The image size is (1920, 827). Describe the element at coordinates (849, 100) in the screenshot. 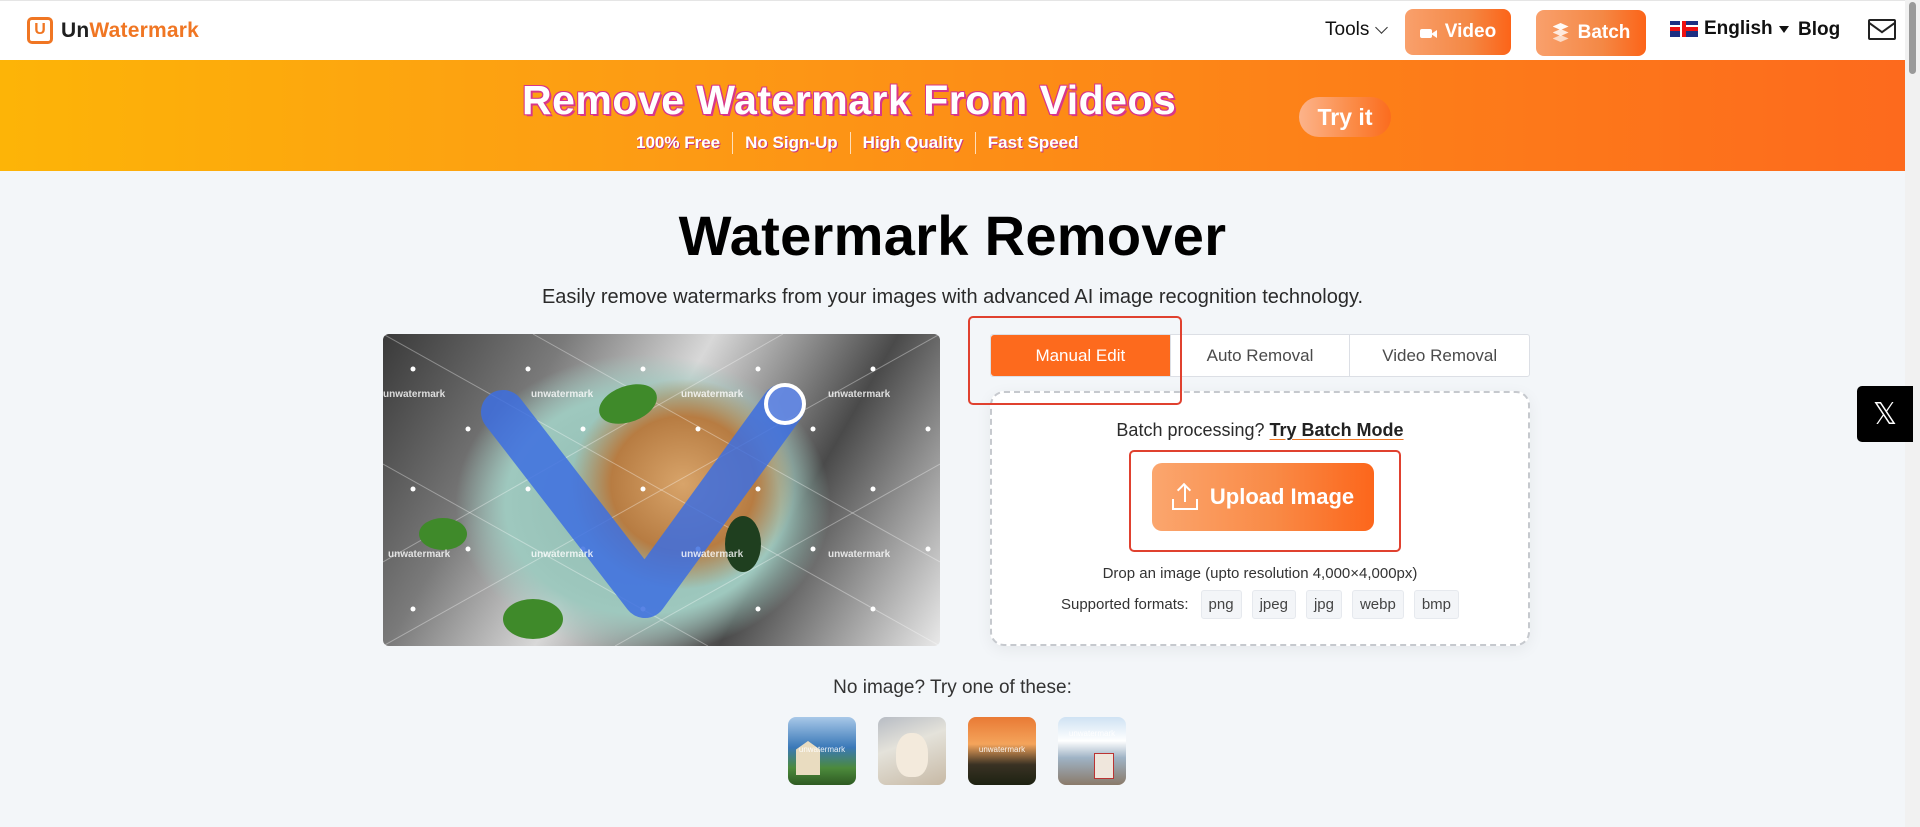

I see `banner-title: Remove Watermark From Videos` at that location.